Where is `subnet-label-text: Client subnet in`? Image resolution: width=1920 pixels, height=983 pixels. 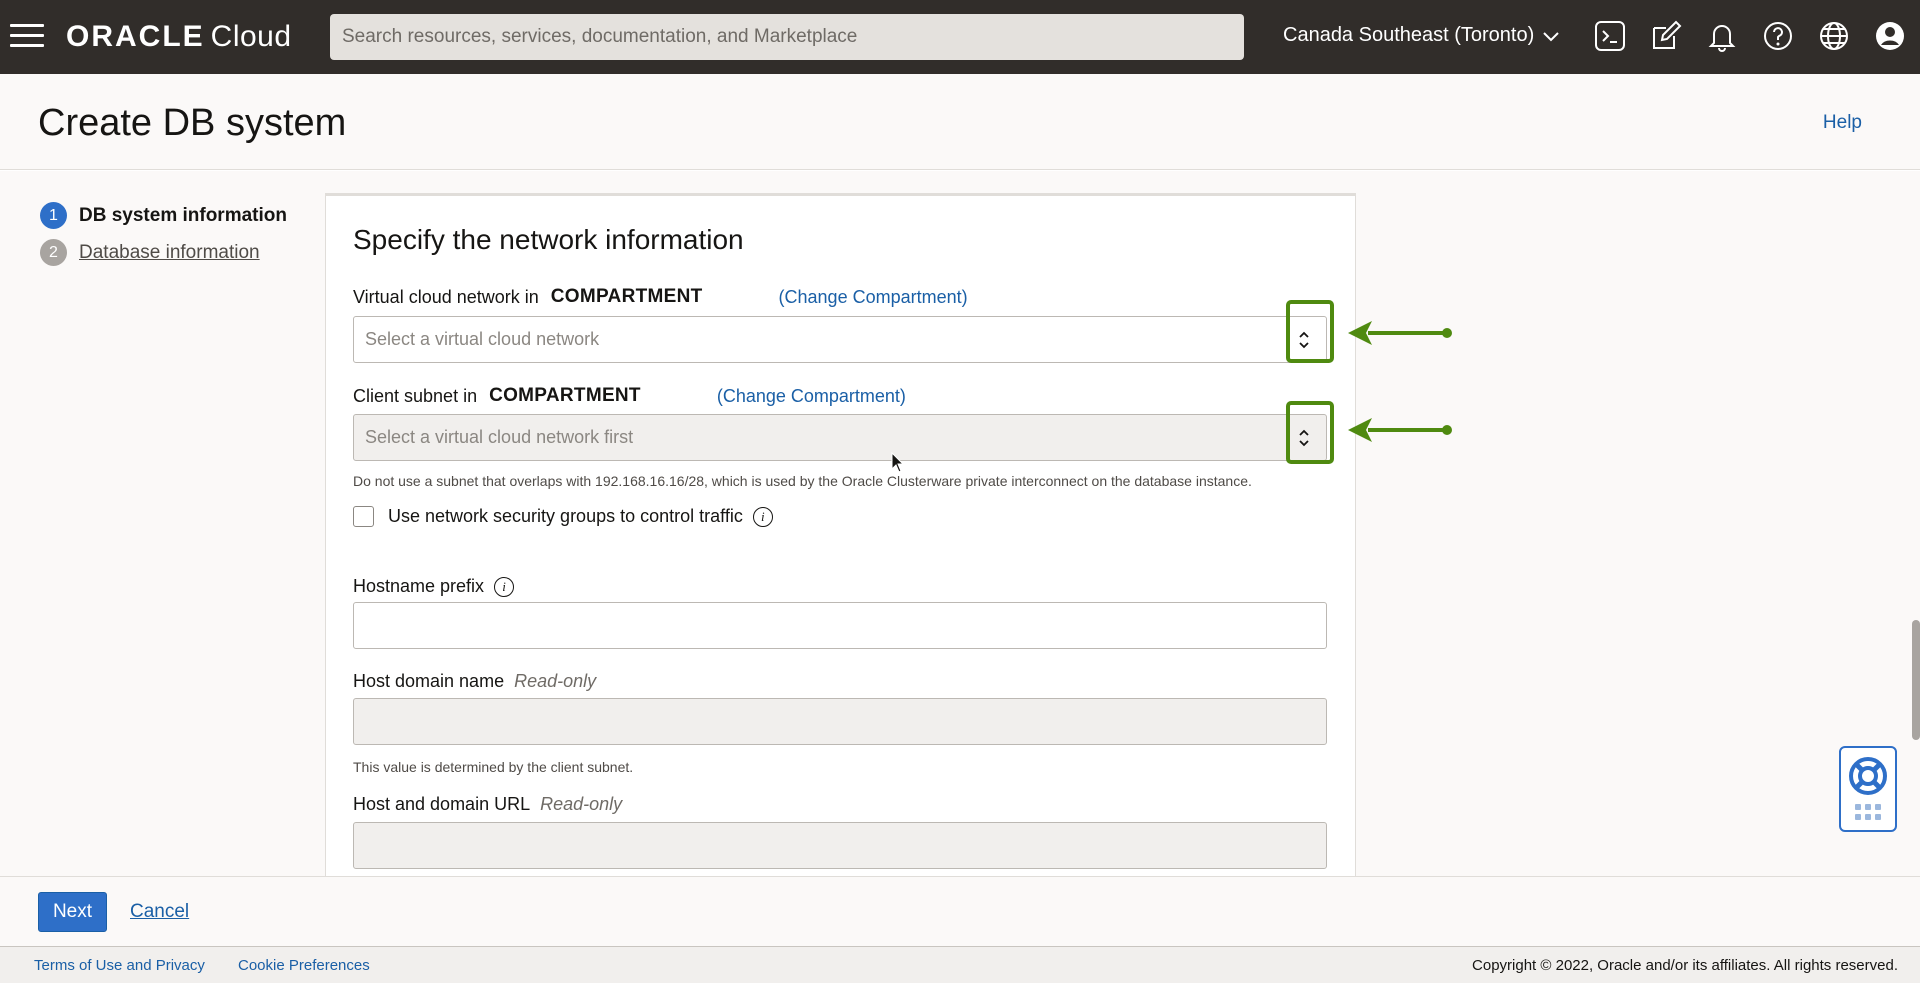
subnet-label-text: Client subnet in is located at coordinates (415, 395).